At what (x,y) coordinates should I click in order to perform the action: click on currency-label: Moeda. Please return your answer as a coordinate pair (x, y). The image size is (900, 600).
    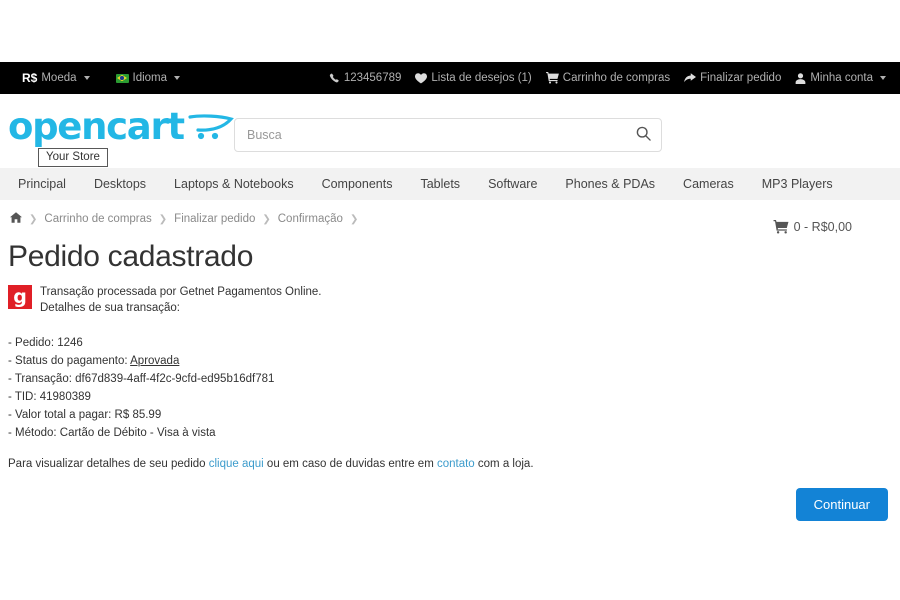
    Looking at the image, I should click on (59, 78).